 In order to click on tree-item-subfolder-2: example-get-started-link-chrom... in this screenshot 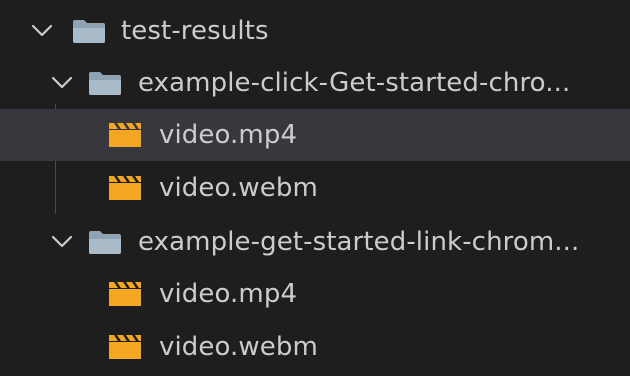, I will do `click(315, 242)`.